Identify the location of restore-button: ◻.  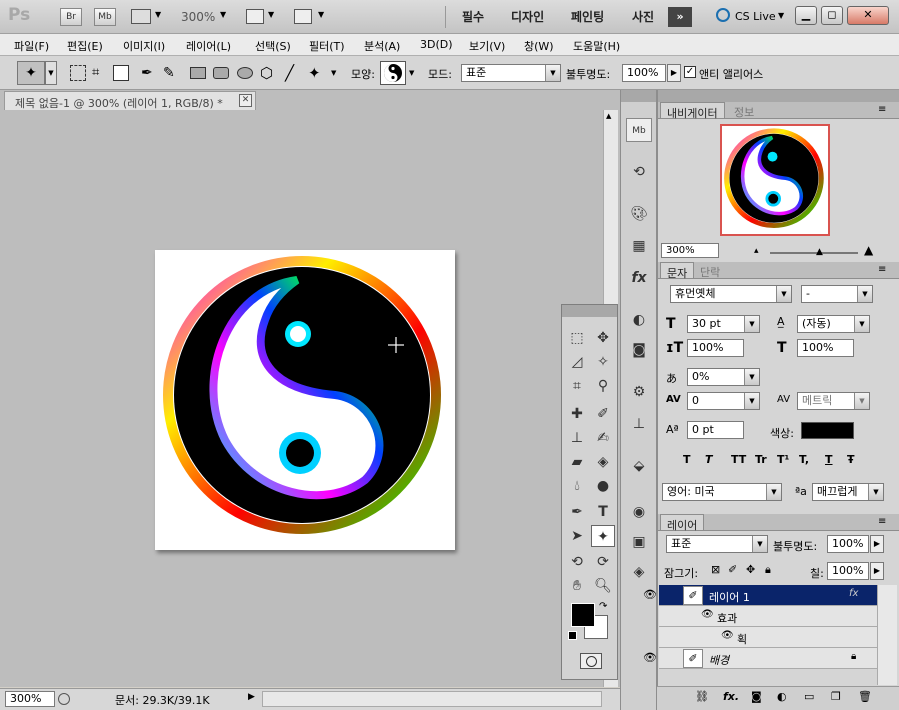
(832, 15).